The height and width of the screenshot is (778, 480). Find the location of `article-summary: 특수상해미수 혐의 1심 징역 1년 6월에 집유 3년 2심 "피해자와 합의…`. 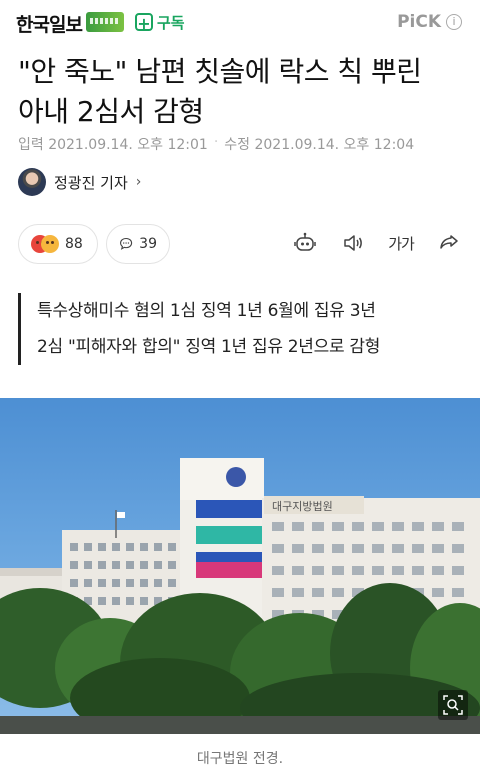

article-summary: 특수상해미수 혐의 1심 징역 1년 6월에 집유 3년 2심 "피해자와 합의… is located at coordinates (199, 329).